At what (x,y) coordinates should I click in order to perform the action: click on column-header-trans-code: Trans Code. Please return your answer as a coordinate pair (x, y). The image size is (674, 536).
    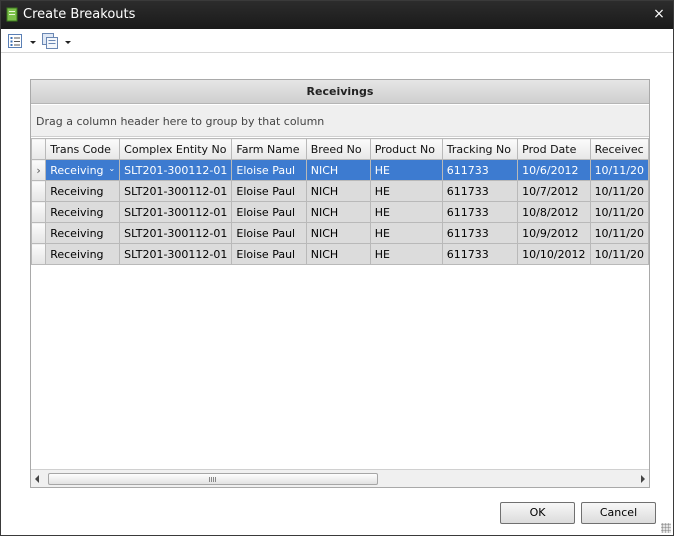
    Looking at the image, I should click on (83, 149).